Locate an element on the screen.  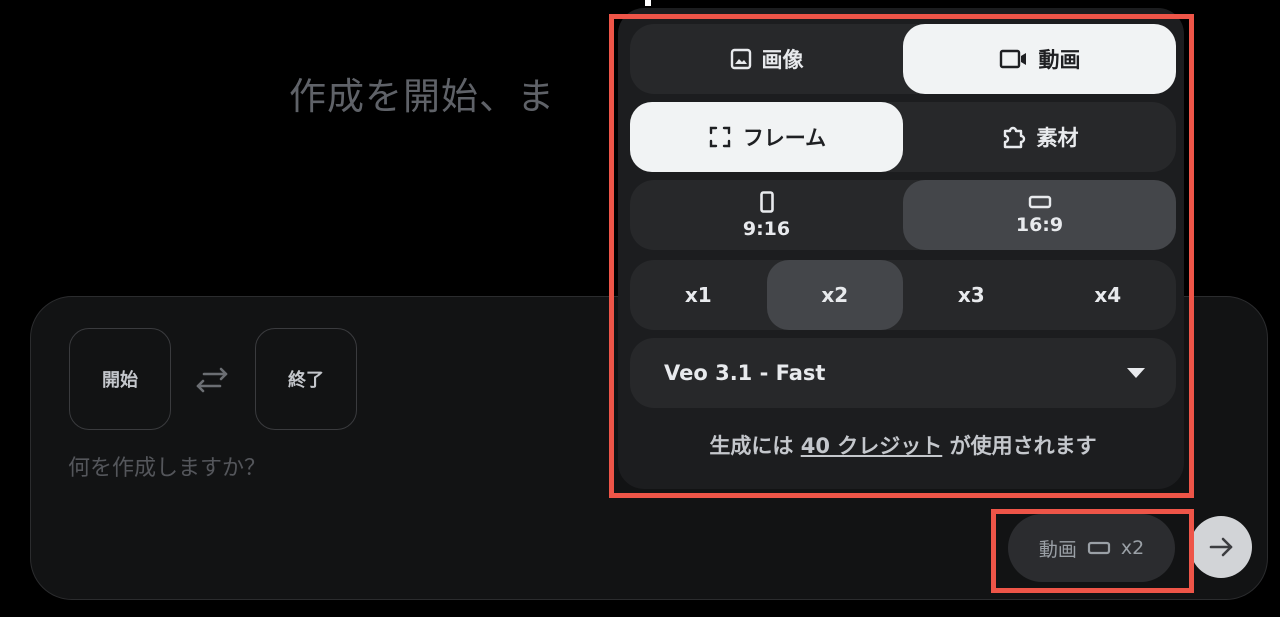
source-ingredients-label: 素材 is located at coordinates (1057, 138).